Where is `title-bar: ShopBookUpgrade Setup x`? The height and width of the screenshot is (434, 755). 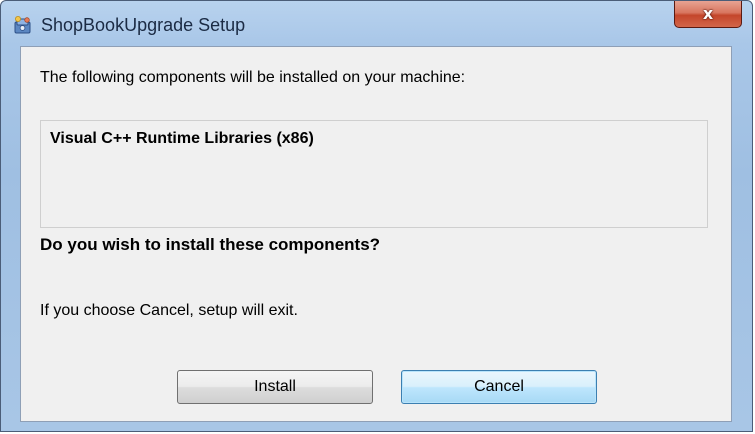
title-bar: ShopBookUpgrade Setup x is located at coordinates (376, 23).